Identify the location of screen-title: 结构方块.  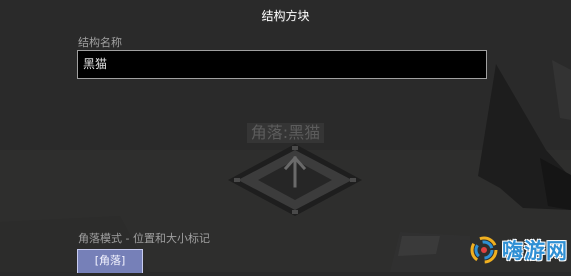
(285, 16).